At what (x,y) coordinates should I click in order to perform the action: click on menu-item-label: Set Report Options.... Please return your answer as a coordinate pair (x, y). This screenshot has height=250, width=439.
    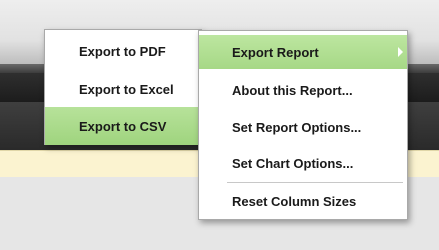
    Looking at the image, I should click on (297, 127).